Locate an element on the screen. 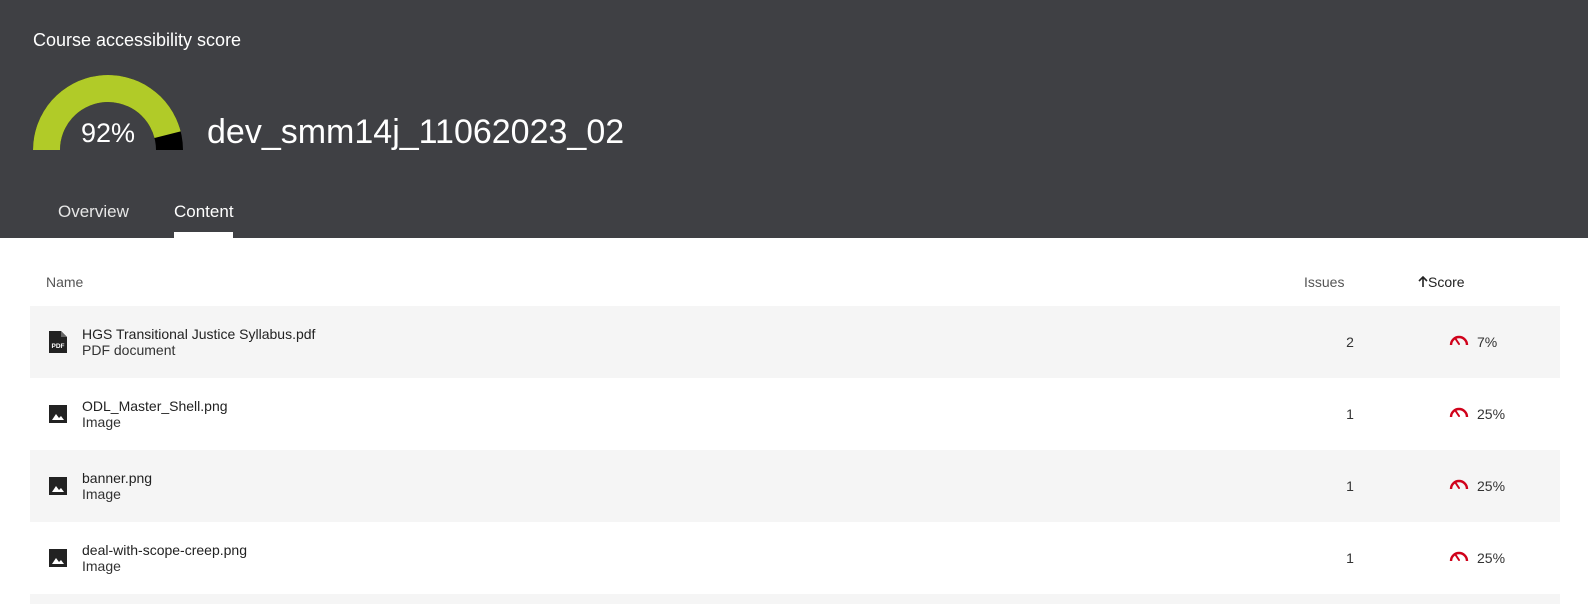  sort-ascending-icon is located at coordinates (1423, 281).